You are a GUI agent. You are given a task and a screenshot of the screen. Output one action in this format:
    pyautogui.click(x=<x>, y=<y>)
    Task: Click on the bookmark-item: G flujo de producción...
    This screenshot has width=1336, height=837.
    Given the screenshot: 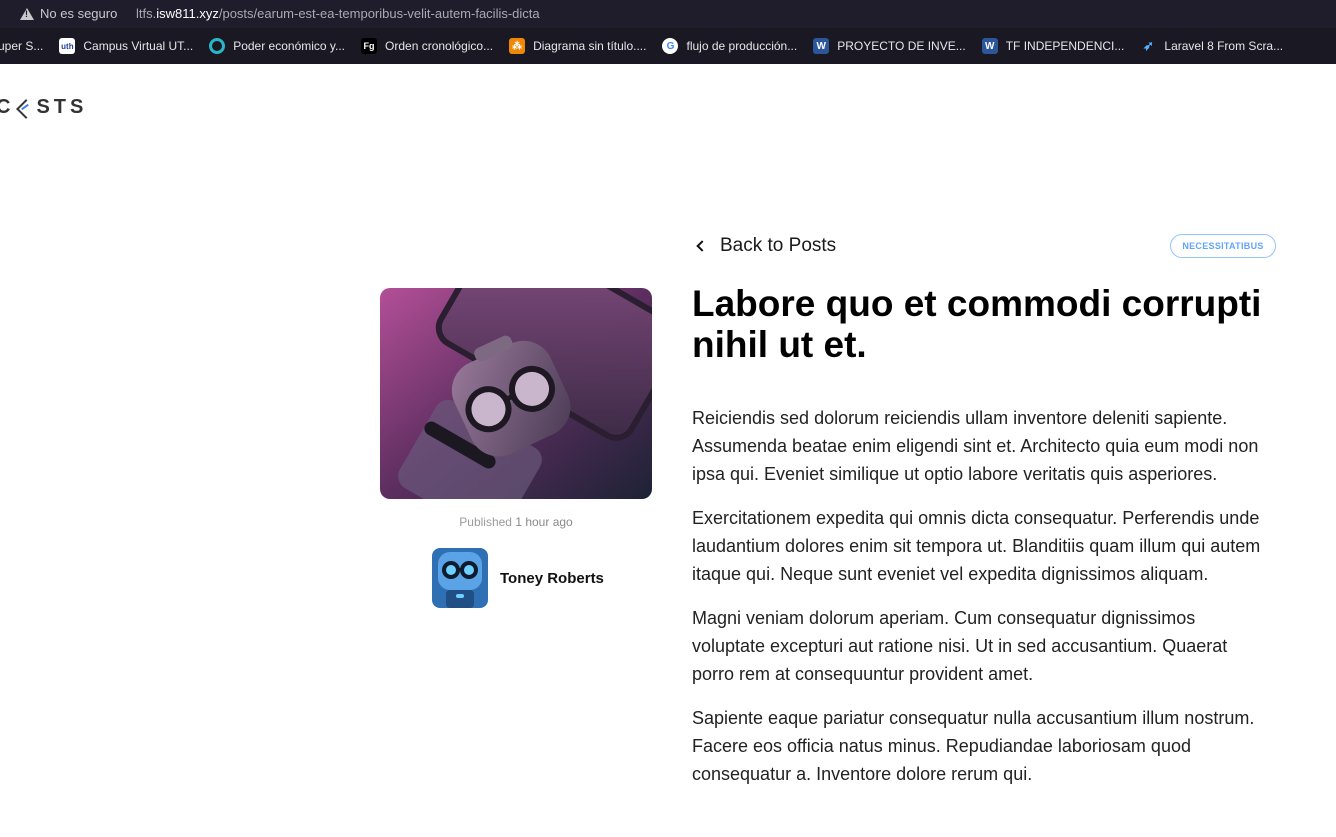 What is the action you would take?
    pyautogui.click(x=729, y=46)
    